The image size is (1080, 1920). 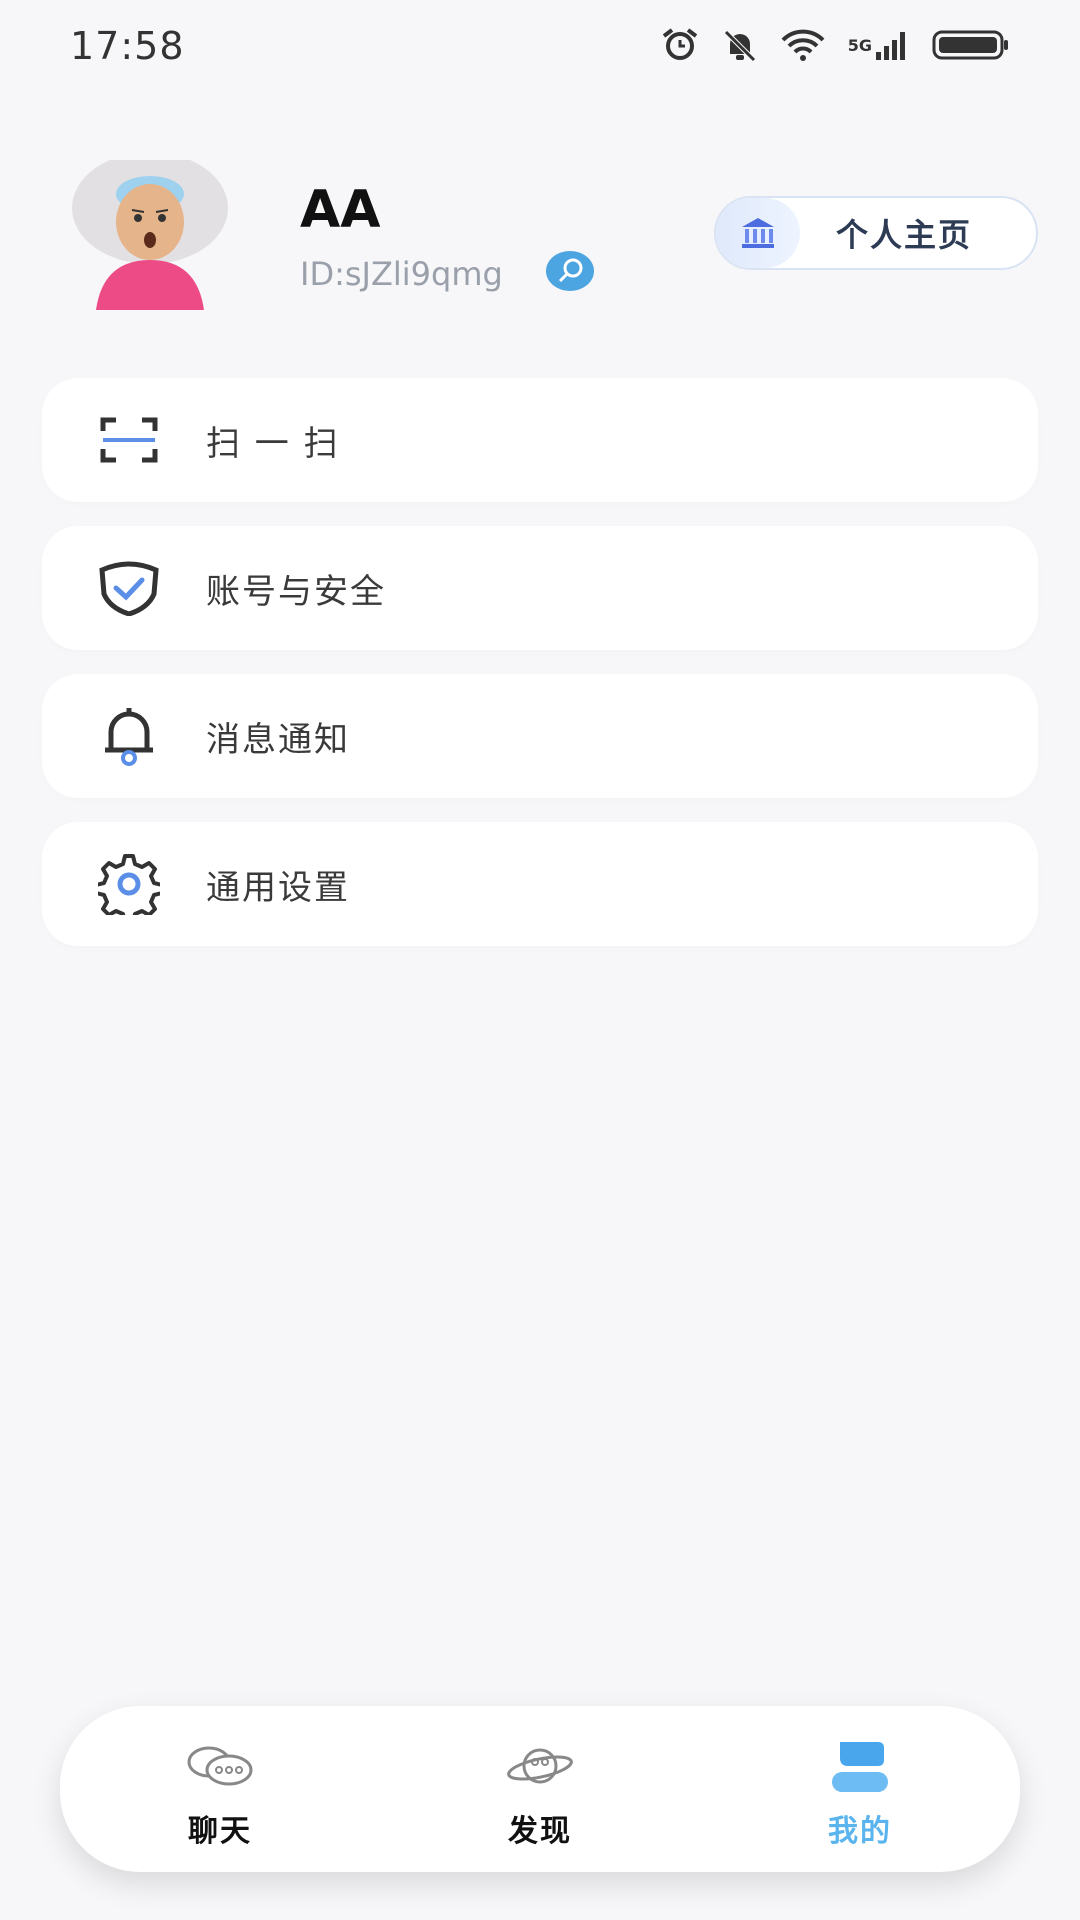 I want to click on chat-icon, so click(x=220, y=1766).